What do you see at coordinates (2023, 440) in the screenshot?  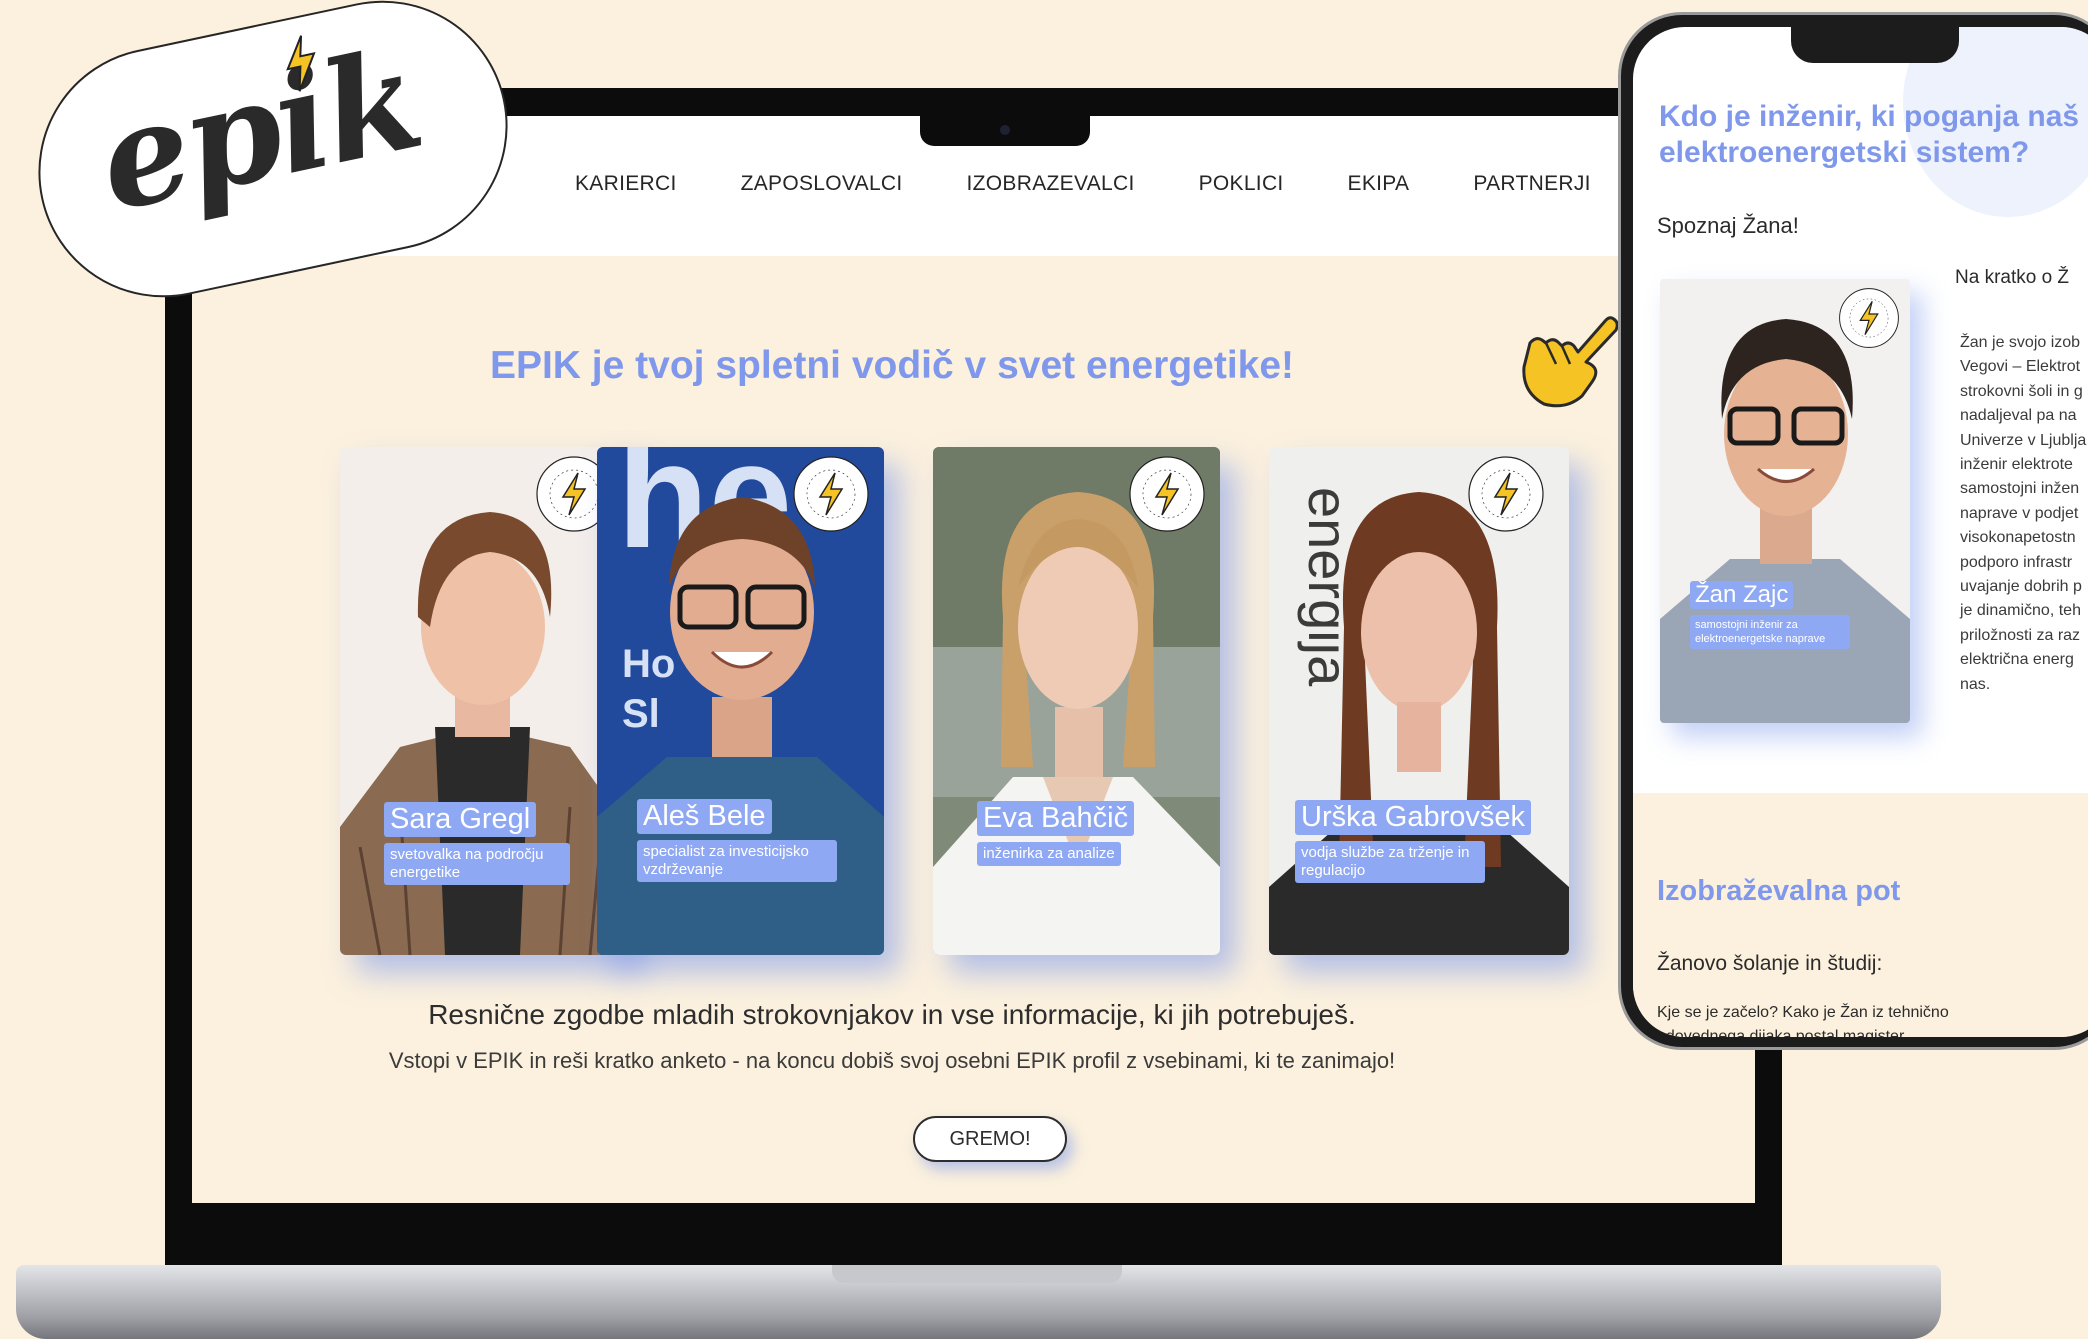 I see `bio-line: Univerze v Ljublja` at bounding box center [2023, 440].